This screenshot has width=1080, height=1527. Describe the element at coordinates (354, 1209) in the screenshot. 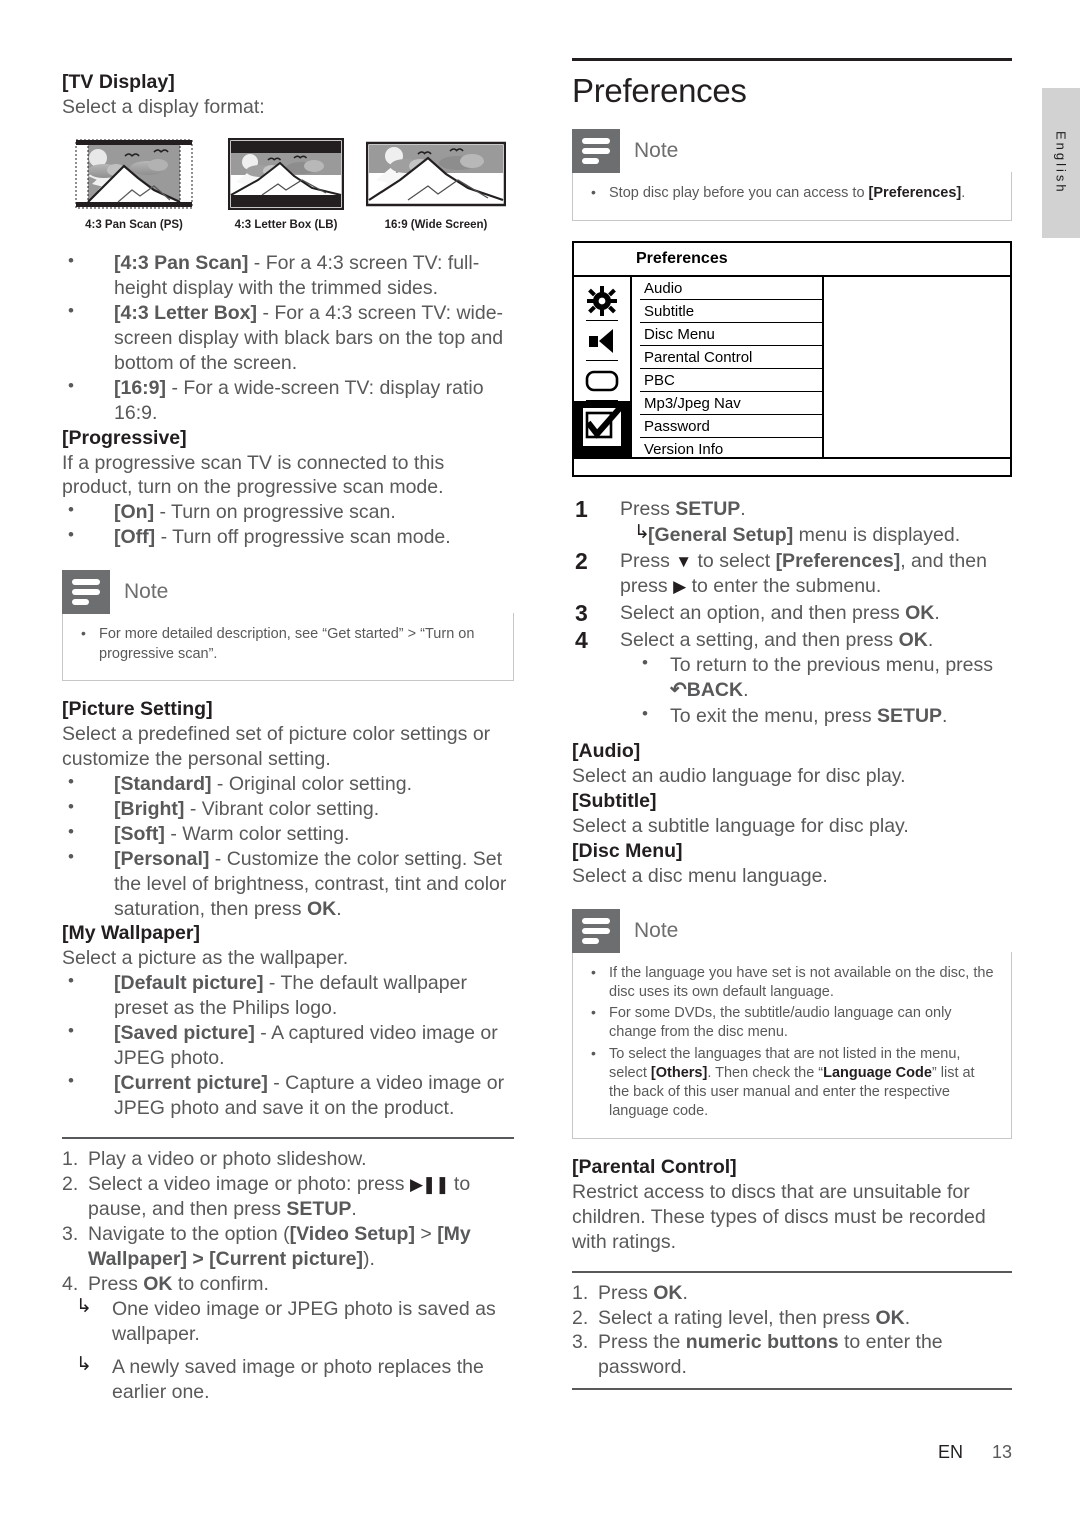

I see `step-text-c: .` at that location.